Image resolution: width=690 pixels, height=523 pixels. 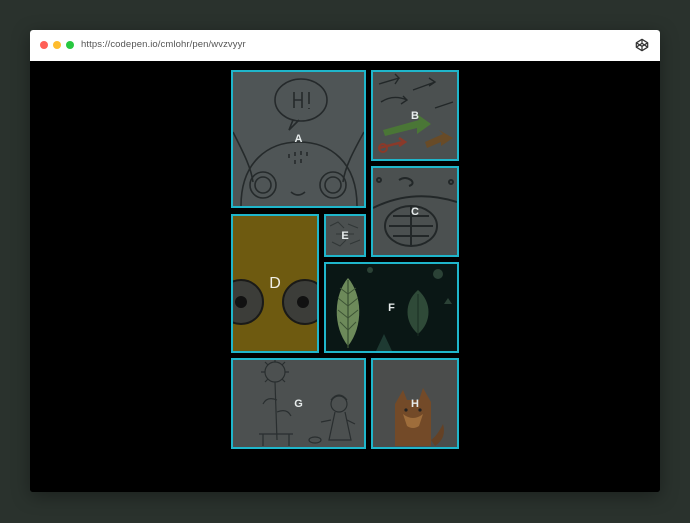 I want to click on grid-item-label: B, so click(x=415, y=115).